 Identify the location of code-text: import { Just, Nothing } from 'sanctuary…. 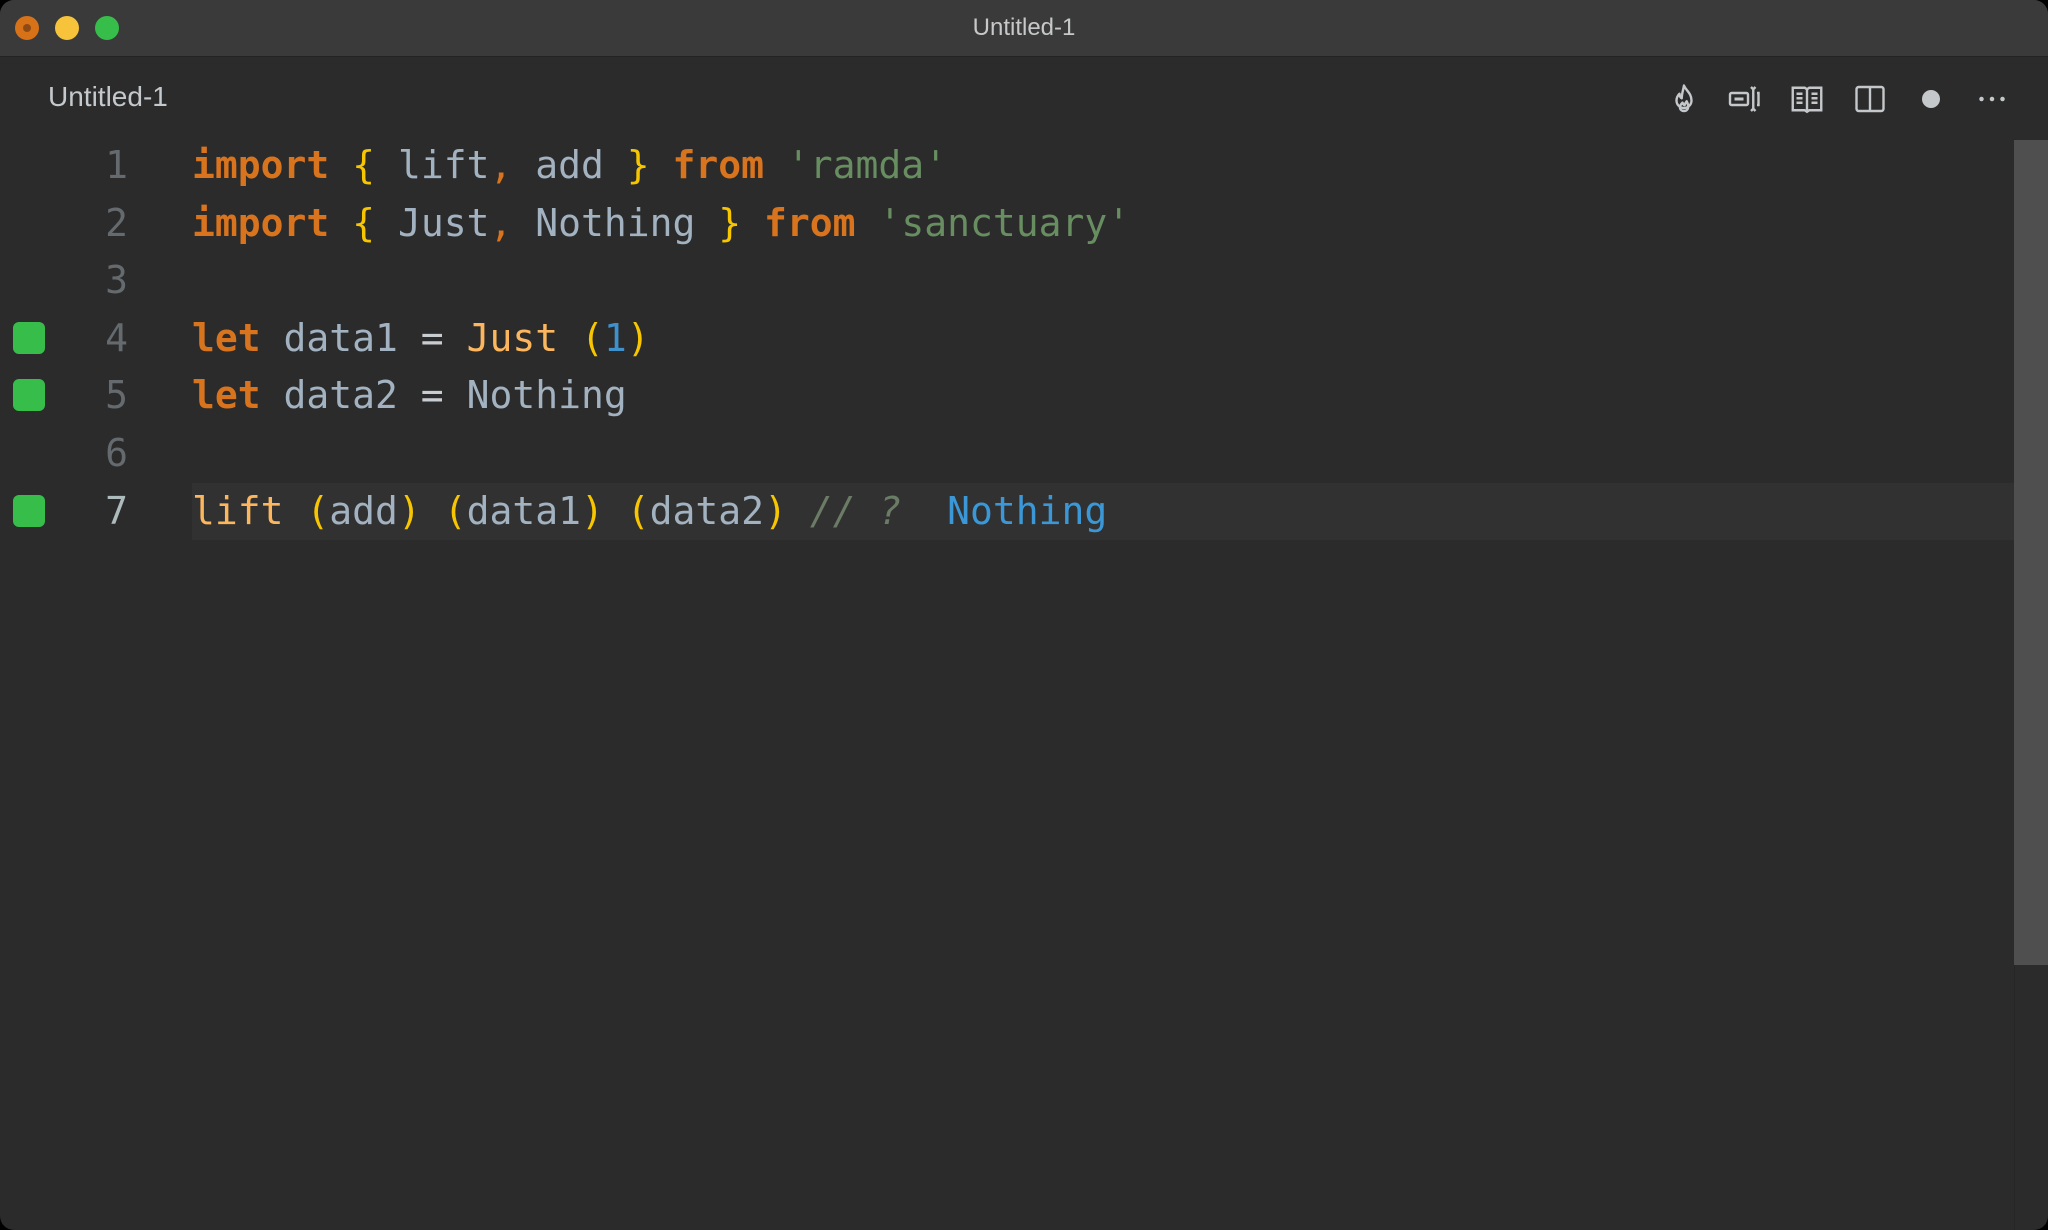
(1103, 224).